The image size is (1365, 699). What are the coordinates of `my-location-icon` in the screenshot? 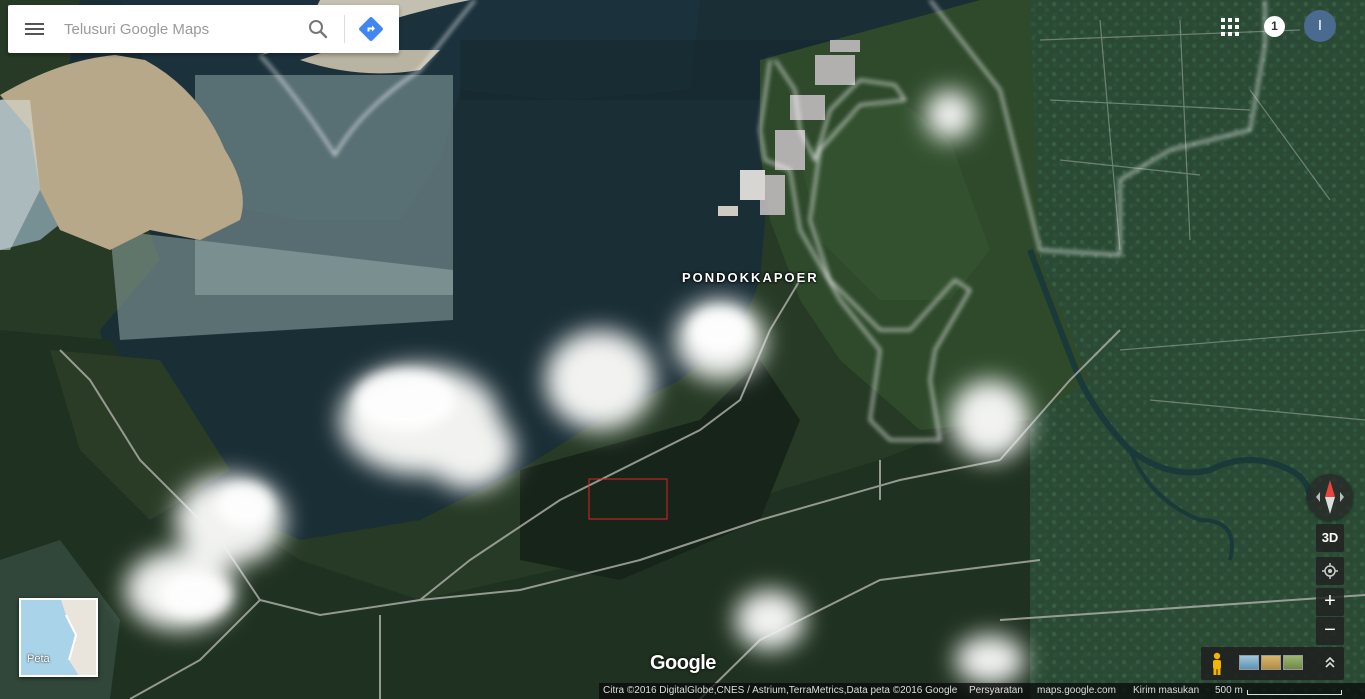 It's located at (1330, 571).